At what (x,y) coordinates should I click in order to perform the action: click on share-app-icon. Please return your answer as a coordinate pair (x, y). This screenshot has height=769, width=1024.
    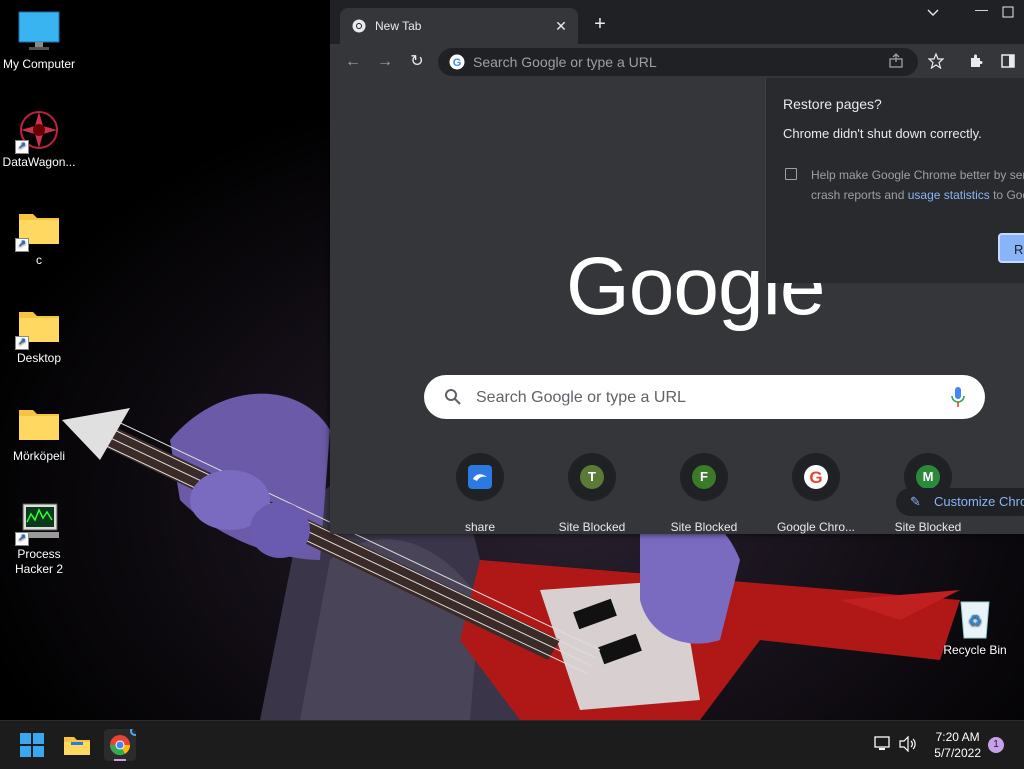
    Looking at the image, I should click on (480, 477).